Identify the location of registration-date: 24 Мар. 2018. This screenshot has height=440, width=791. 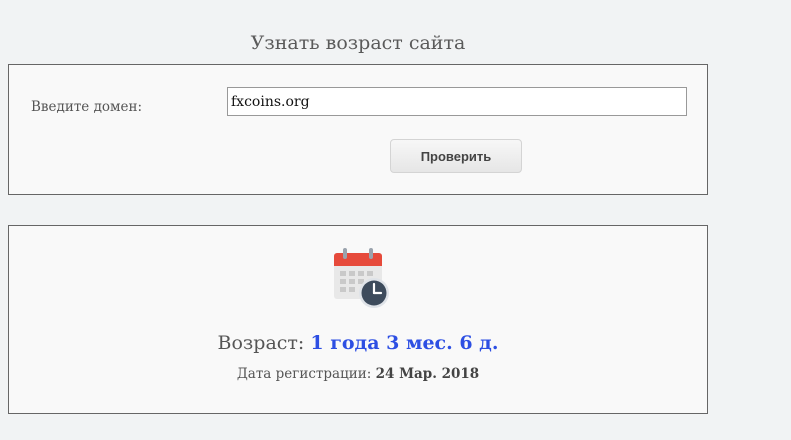
(427, 374).